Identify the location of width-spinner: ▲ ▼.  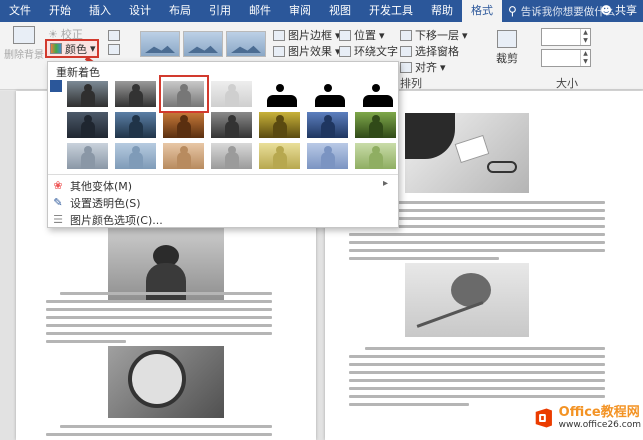
(585, 58).